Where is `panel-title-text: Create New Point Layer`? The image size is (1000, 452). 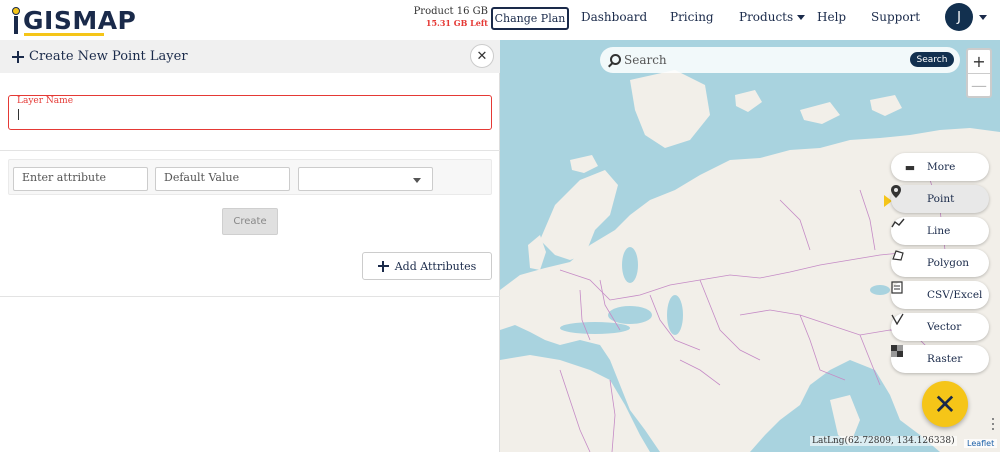 panel-title-text: Create New Point Layer is located at coordinates (108, 56).